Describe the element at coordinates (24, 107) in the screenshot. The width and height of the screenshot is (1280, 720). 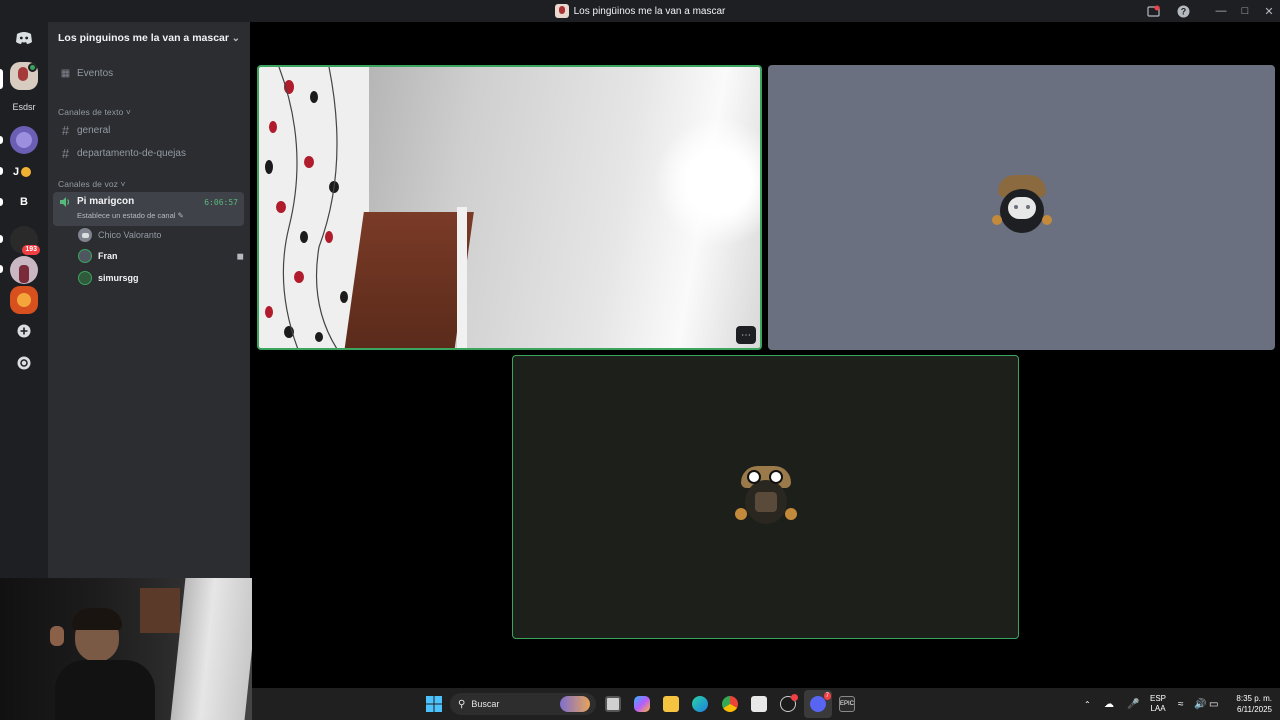
I see `server-label-esdsr: Esdsr` at that location.